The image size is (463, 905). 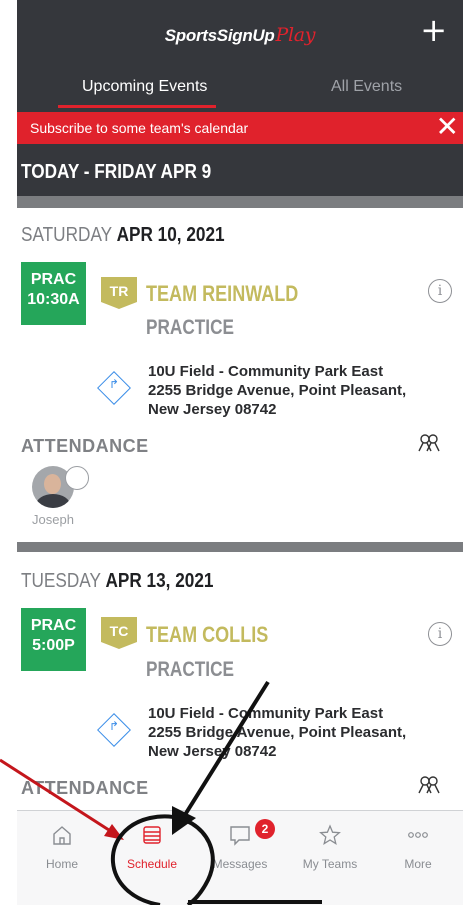 What do you see at coordinates (219, 35) in the screenshot?
I see `logo-text: SportsSignUp` at bounding box center [219, 35].